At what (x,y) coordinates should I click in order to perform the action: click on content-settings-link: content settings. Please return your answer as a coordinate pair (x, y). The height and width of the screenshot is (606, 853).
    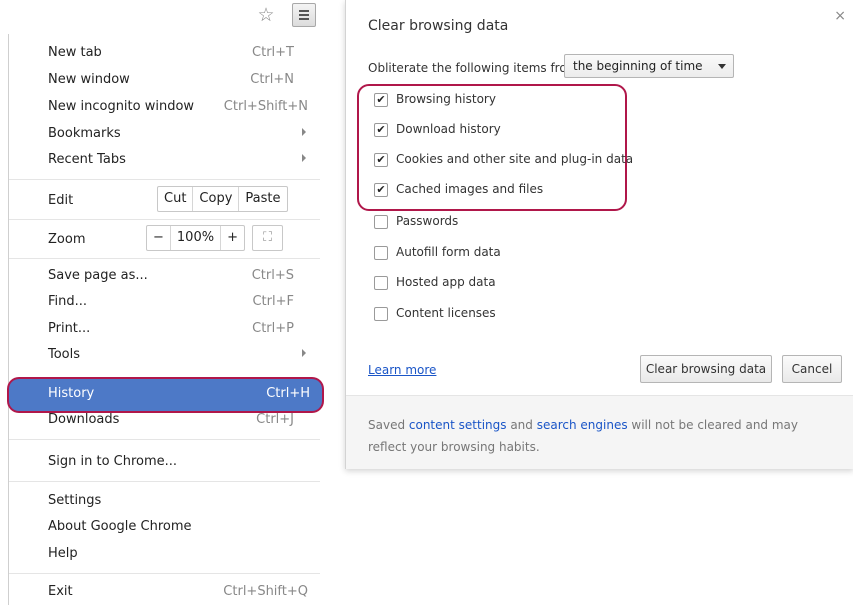
    Looking at the image, I should click on (458, 425).